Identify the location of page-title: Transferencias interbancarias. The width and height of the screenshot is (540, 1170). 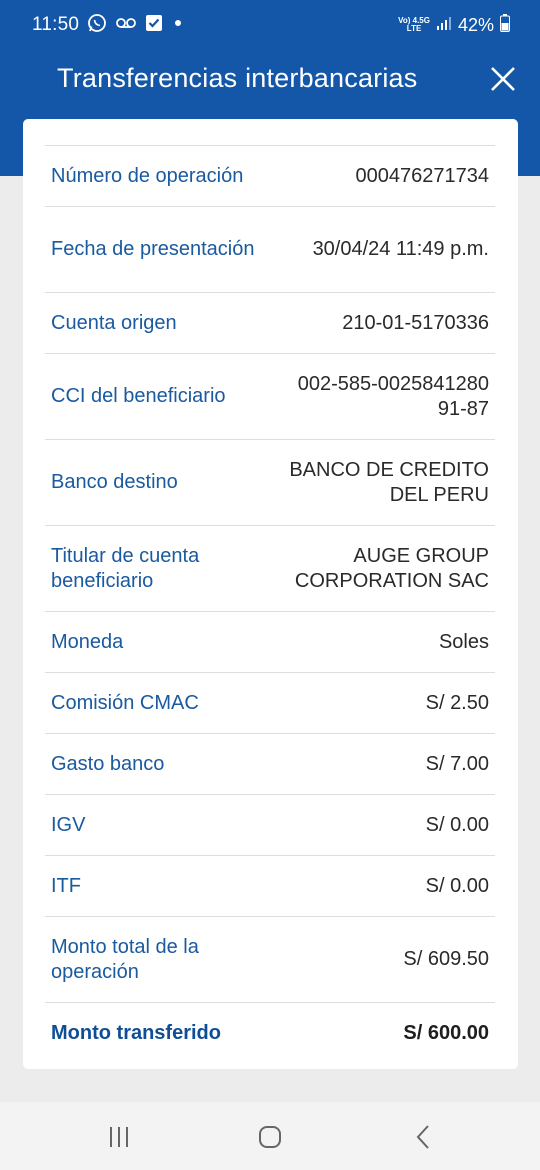
(237, 78).